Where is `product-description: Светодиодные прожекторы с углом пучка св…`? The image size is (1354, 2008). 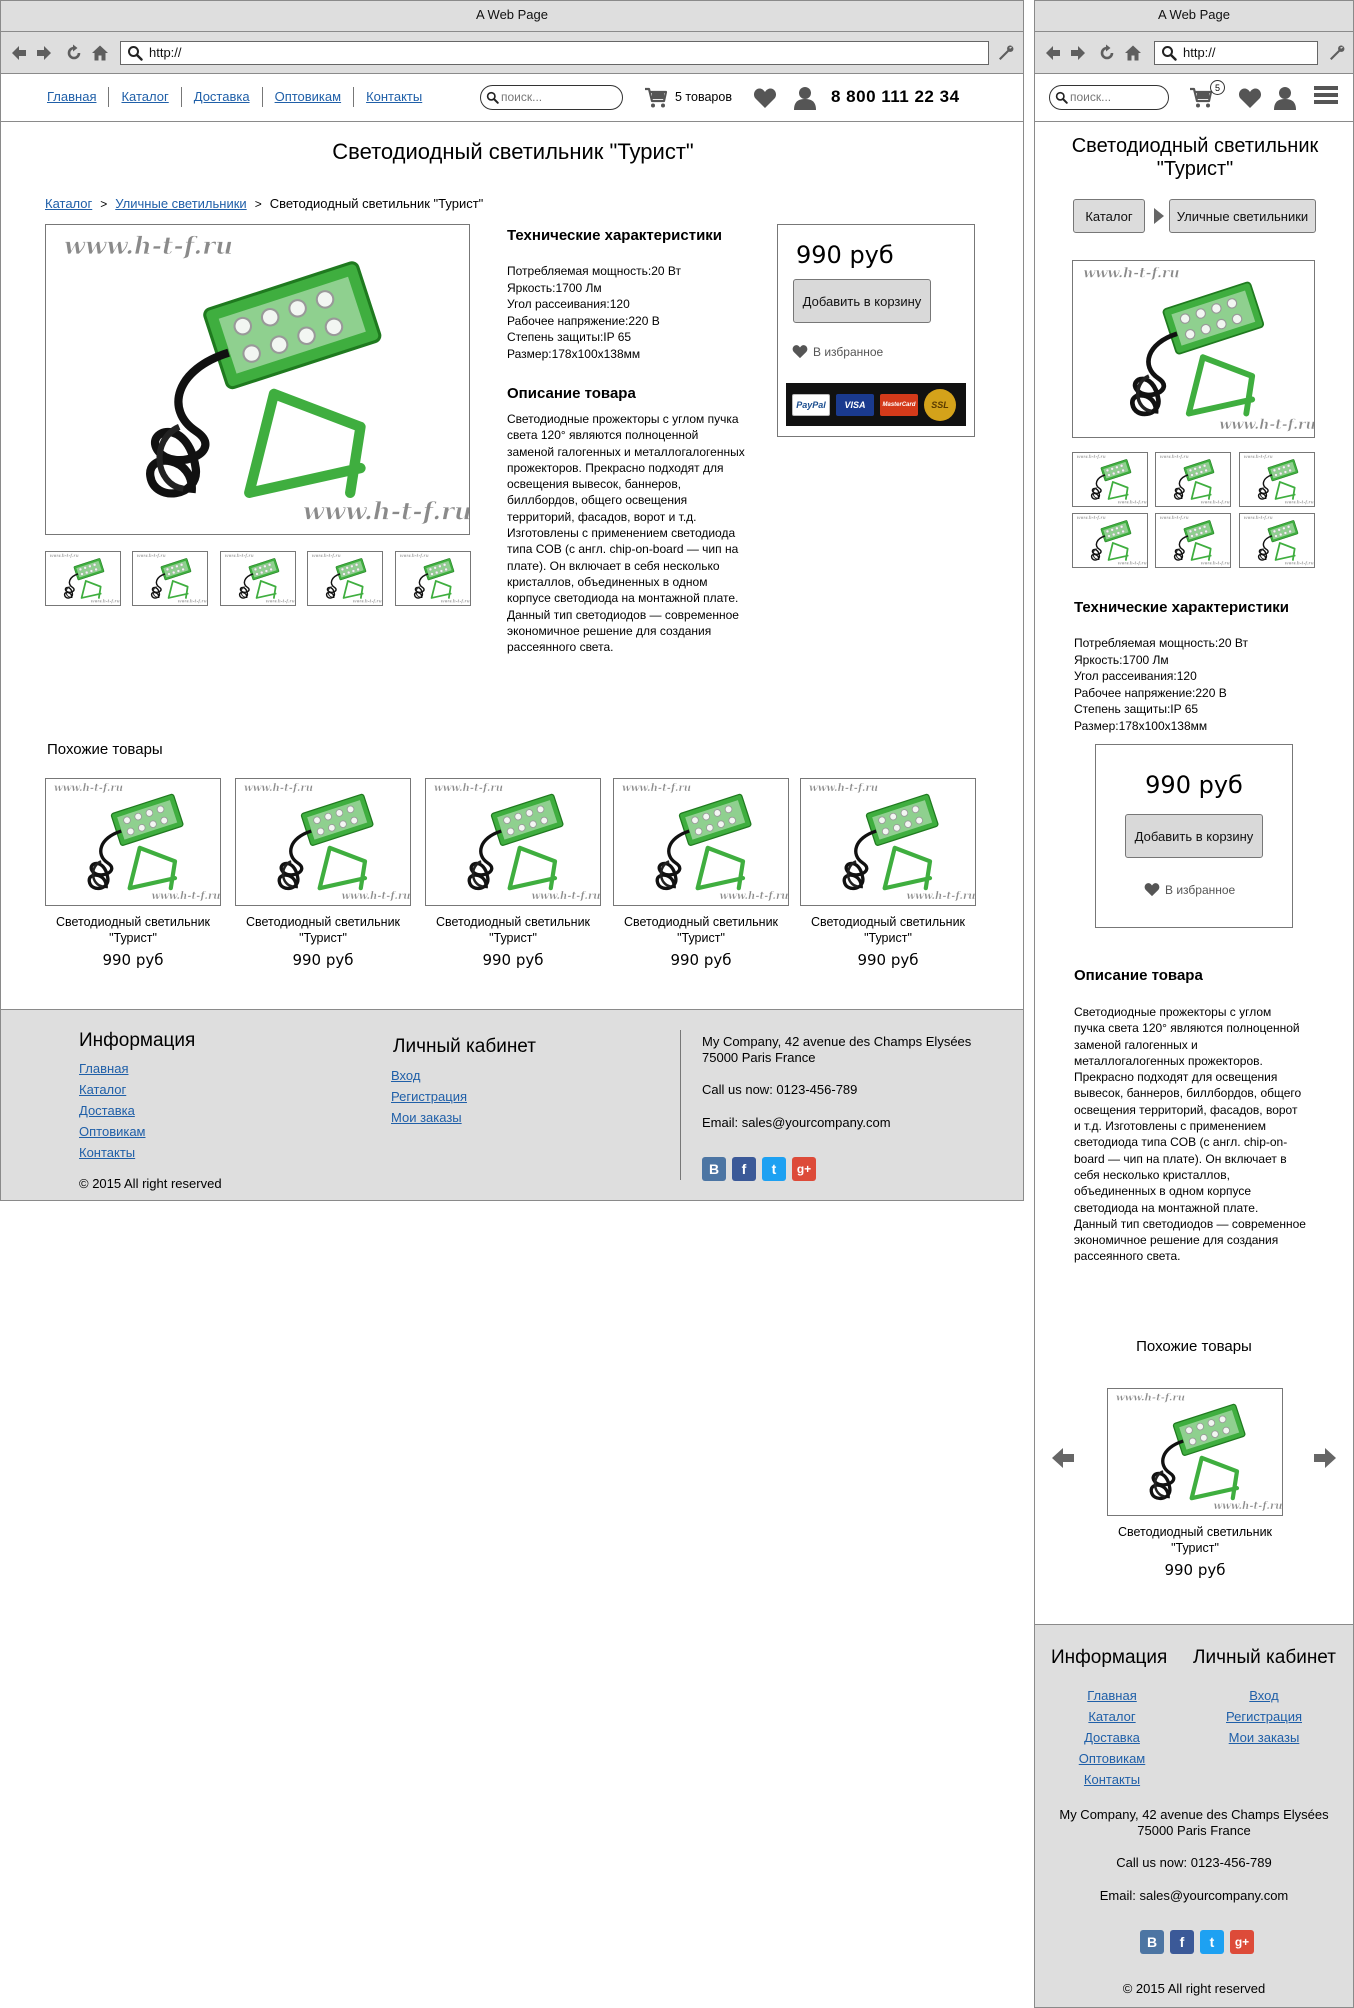 product-description: Светодиодные прожекторы с углом пучка св… is located at coordinates (1190, 1134).